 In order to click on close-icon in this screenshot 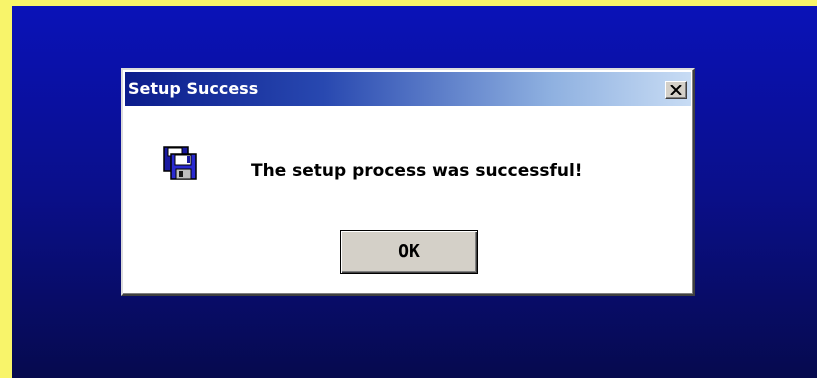, I will do `click(676, 90)`.